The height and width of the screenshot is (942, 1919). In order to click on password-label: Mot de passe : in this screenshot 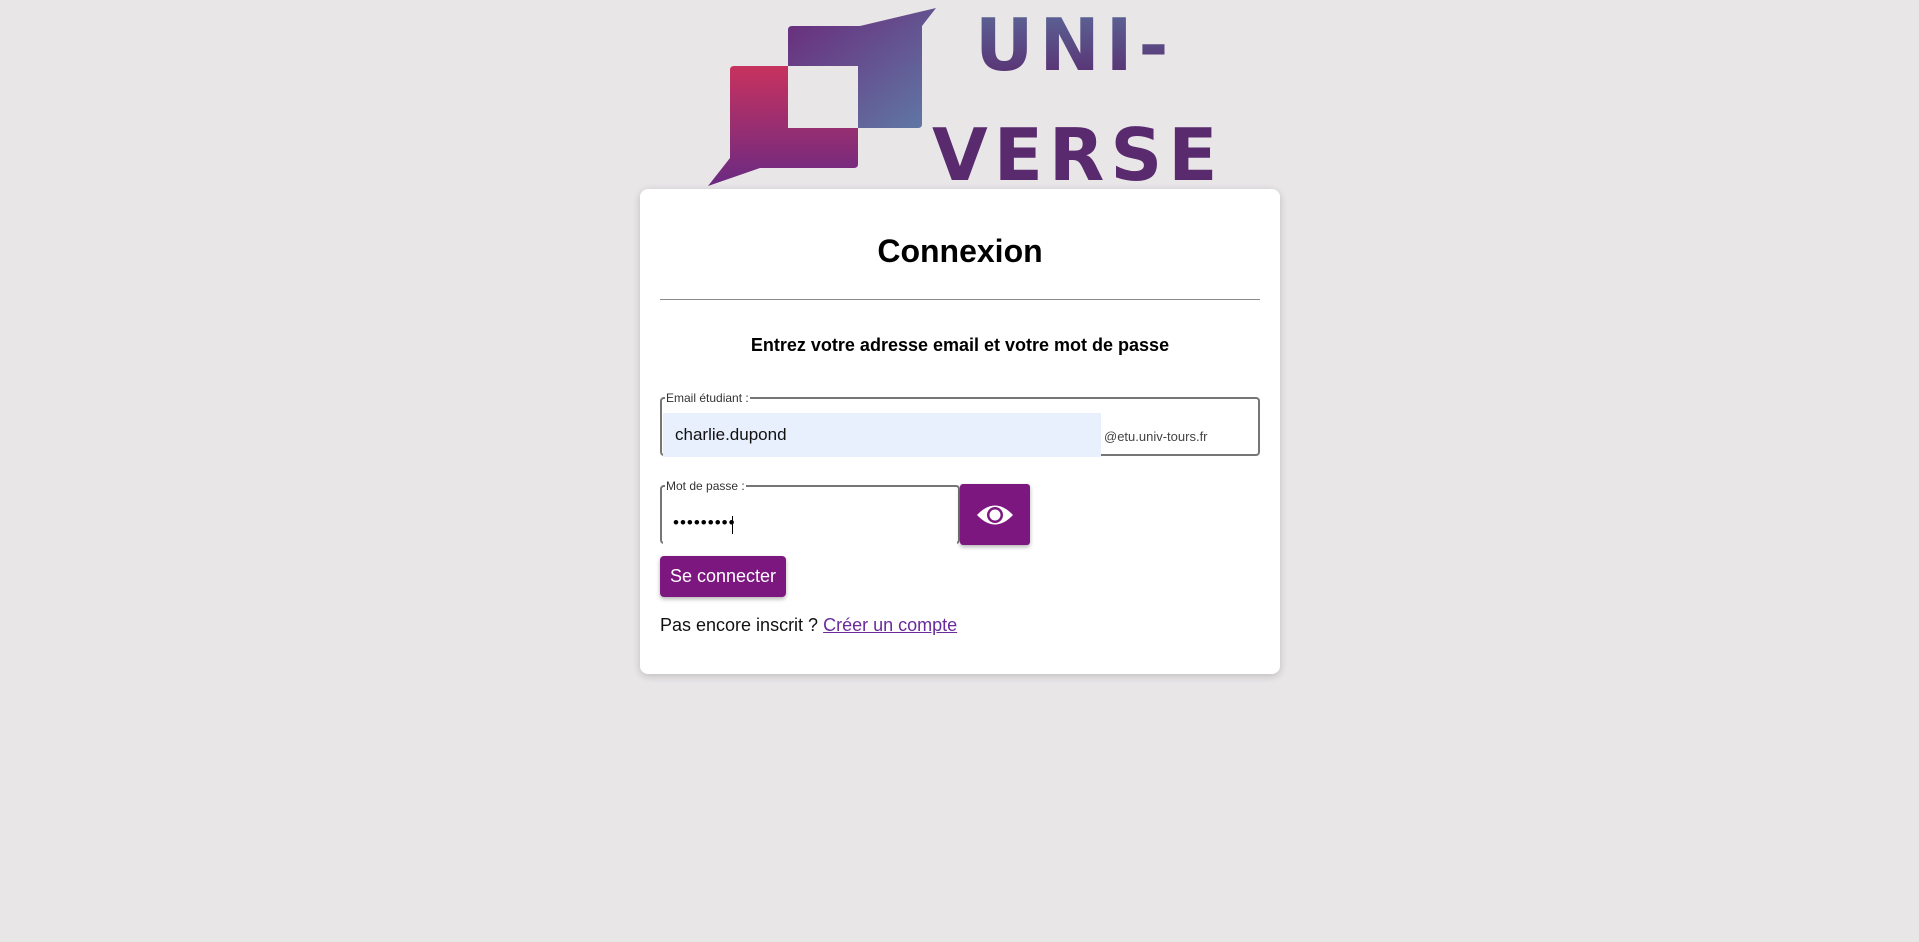, I will do `click(705, 486)`.